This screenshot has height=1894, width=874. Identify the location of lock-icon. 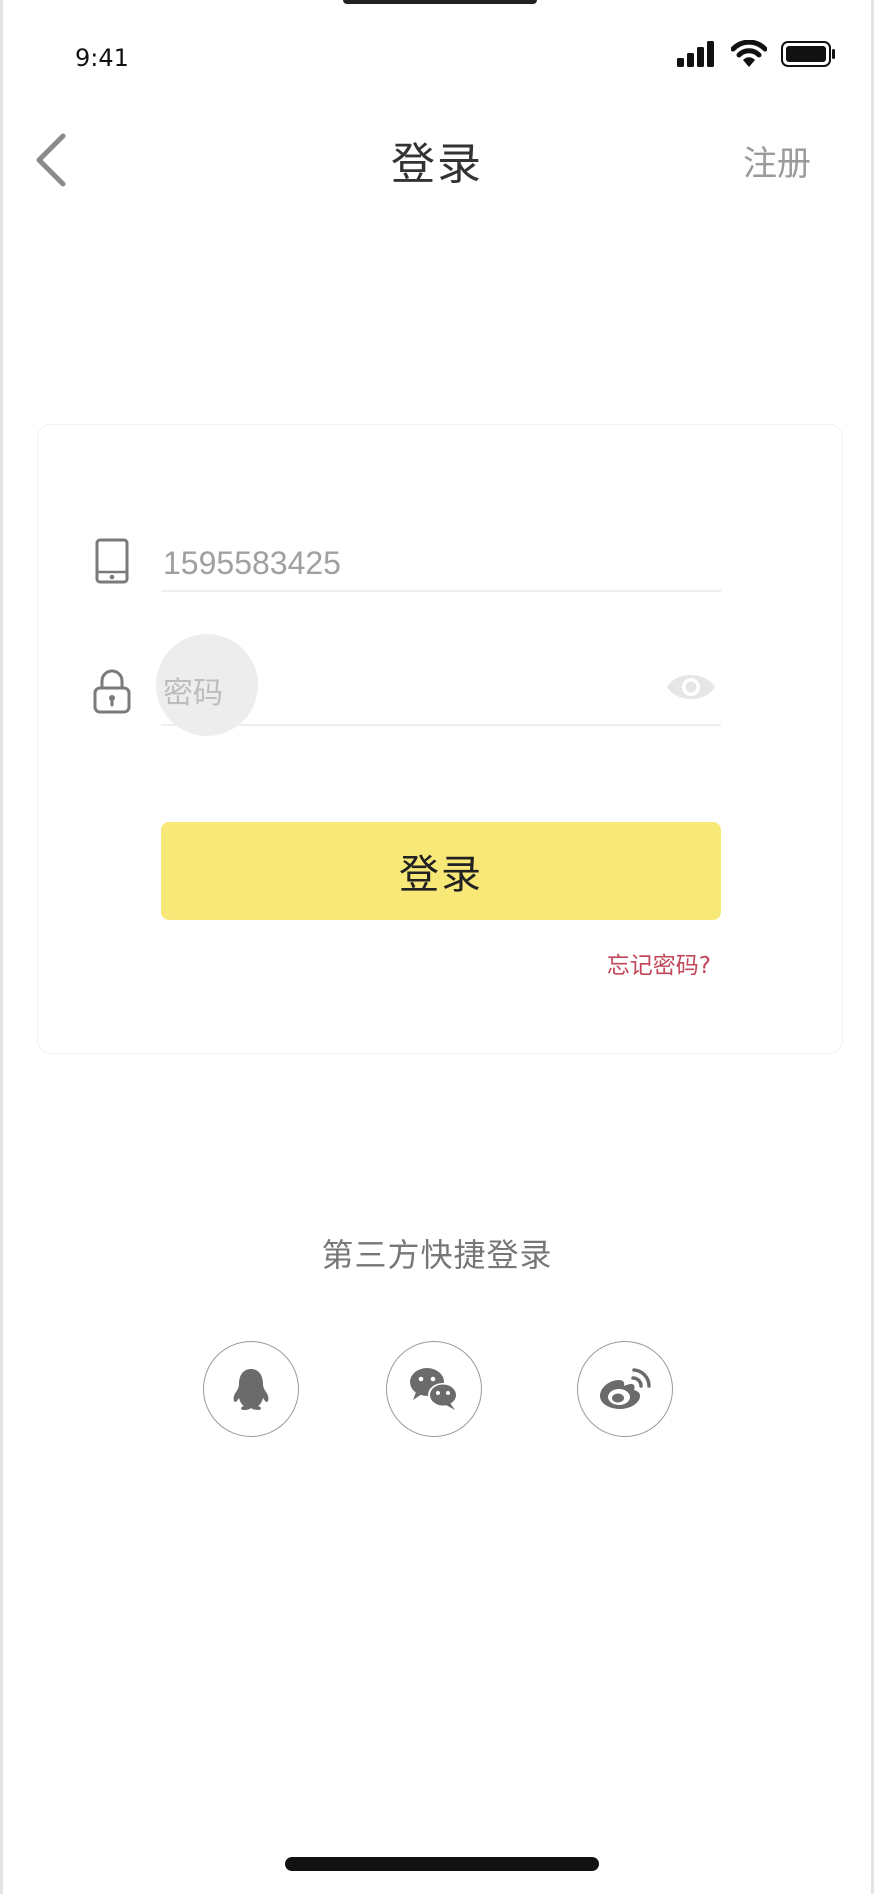
(112, 691).